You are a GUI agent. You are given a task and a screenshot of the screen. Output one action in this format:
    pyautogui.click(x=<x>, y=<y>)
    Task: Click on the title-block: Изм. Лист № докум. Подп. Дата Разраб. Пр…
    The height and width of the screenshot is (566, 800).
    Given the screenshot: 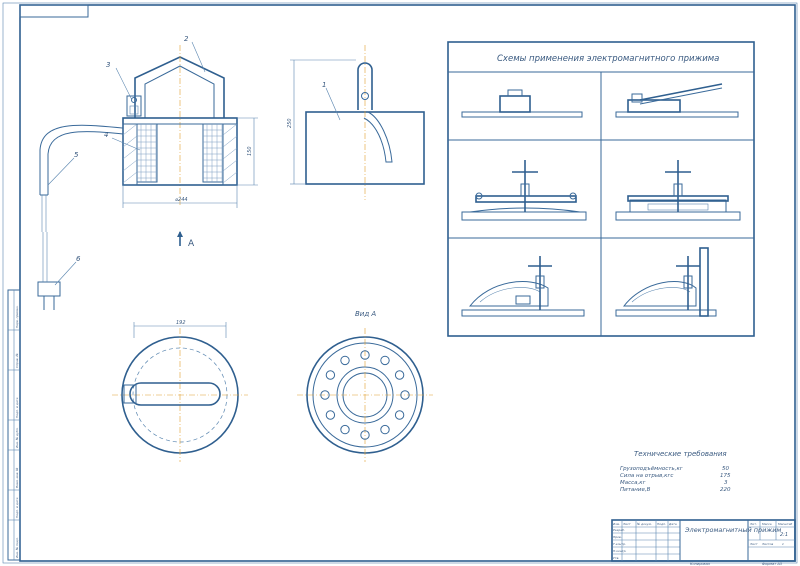 What is the action you would take?
    pyautogui.click(x=703, y=542)
    